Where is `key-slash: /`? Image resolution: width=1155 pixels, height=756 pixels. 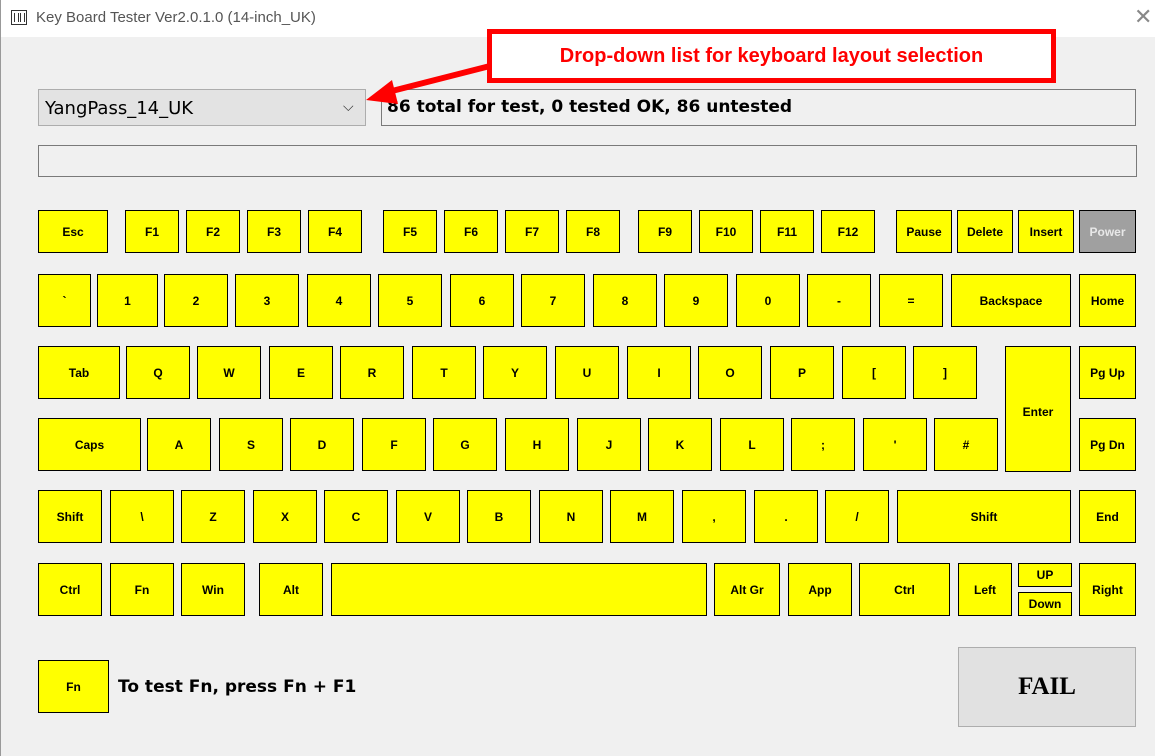
key-slash: / is located at coordinates (857, 516).